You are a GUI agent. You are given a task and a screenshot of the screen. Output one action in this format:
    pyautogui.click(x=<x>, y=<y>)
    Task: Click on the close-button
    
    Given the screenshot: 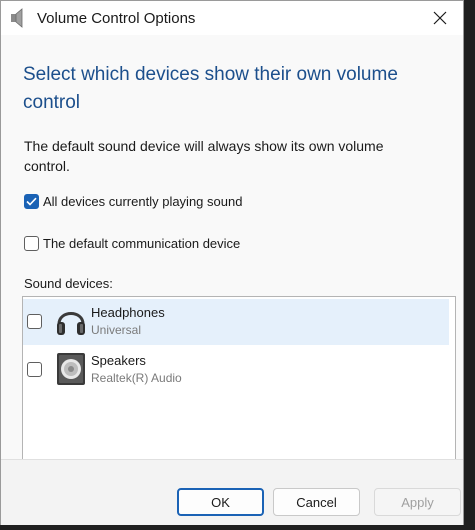 What is the action you would take?
    pyautogui.click(x=440, y=18)
    